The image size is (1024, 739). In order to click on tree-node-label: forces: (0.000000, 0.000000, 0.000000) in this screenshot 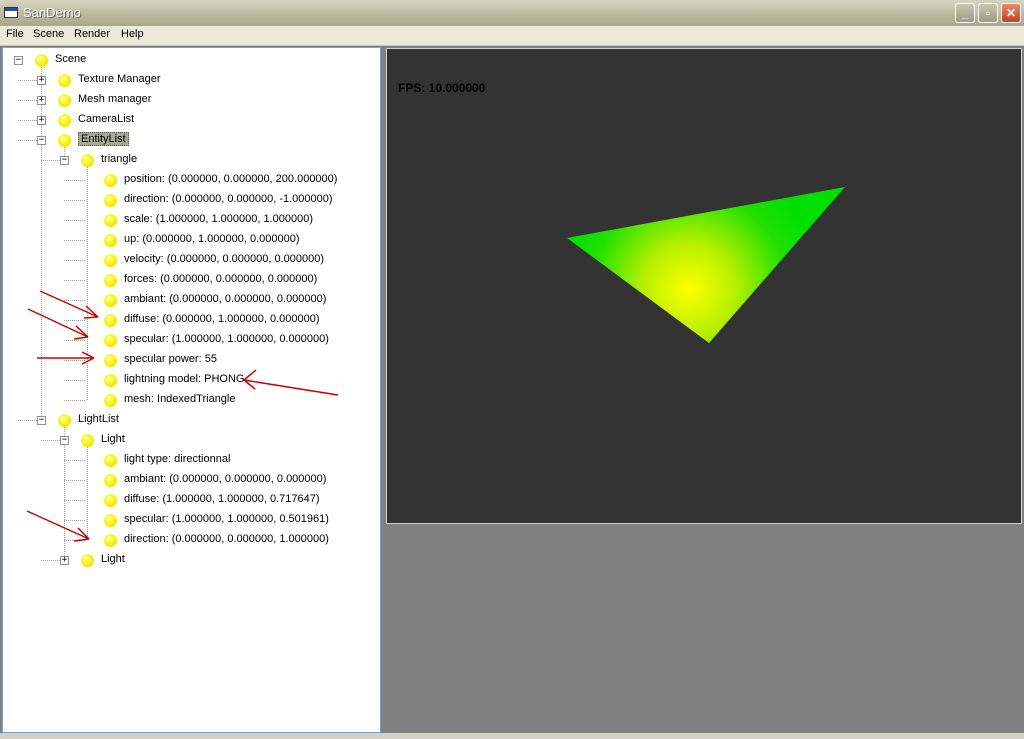, I will do `click(220, 279)`.